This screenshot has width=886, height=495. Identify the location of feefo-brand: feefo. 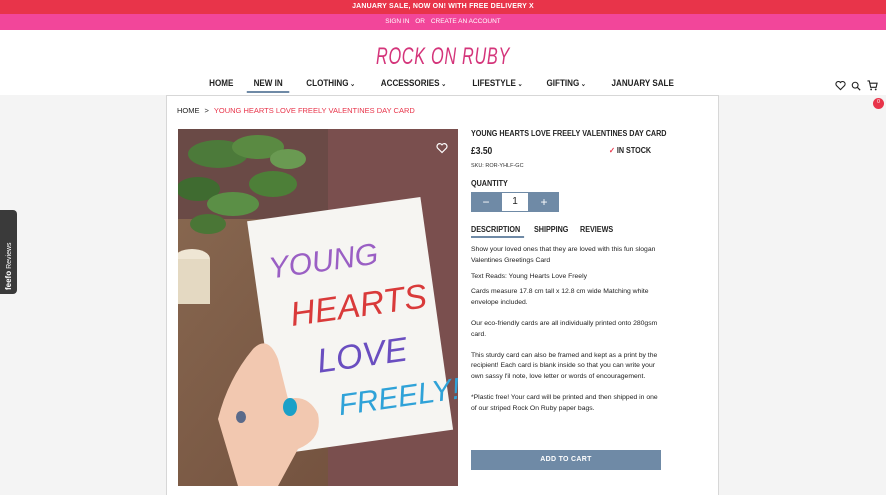
(8, 280).